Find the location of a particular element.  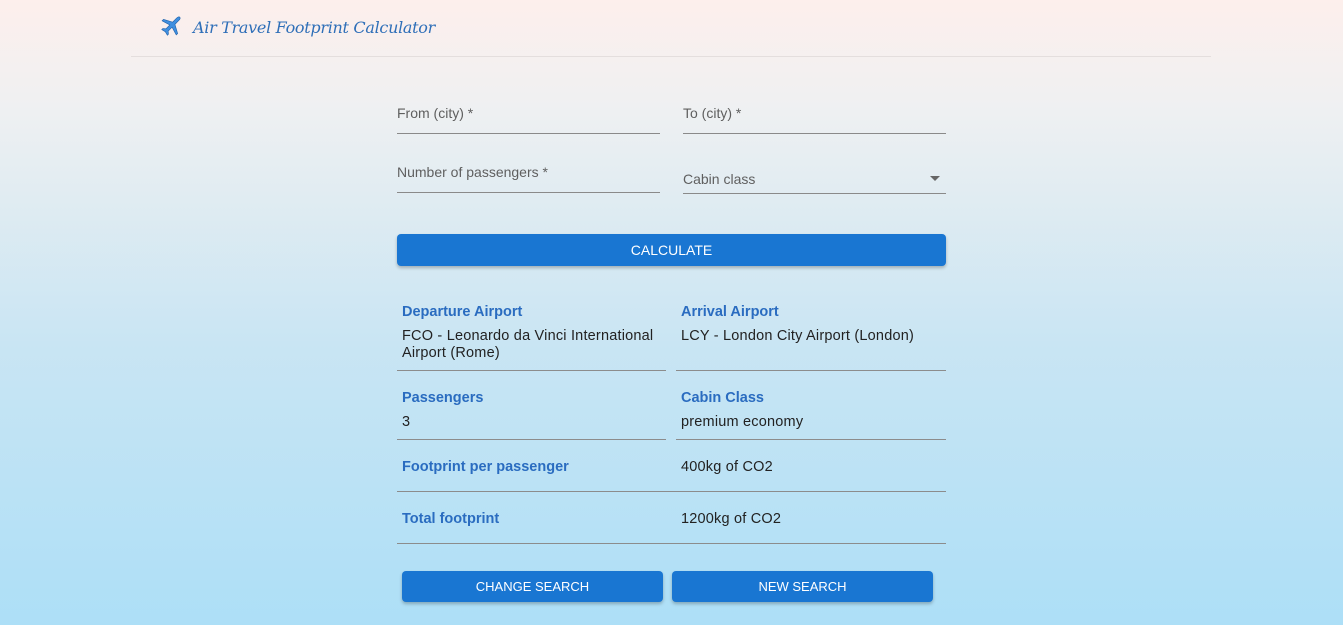

cabin-class-cell: Cabin Class premium economy is located at coordinates (811, 411).